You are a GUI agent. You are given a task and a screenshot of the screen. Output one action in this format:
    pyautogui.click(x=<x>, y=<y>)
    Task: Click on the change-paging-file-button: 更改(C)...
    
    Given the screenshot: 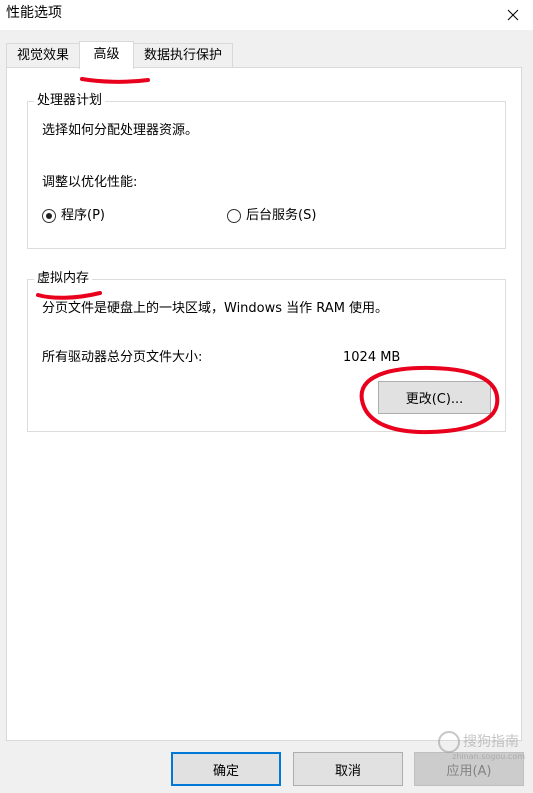 What is the action you would take?
    pyautogui.click(x=434, y=397)
    